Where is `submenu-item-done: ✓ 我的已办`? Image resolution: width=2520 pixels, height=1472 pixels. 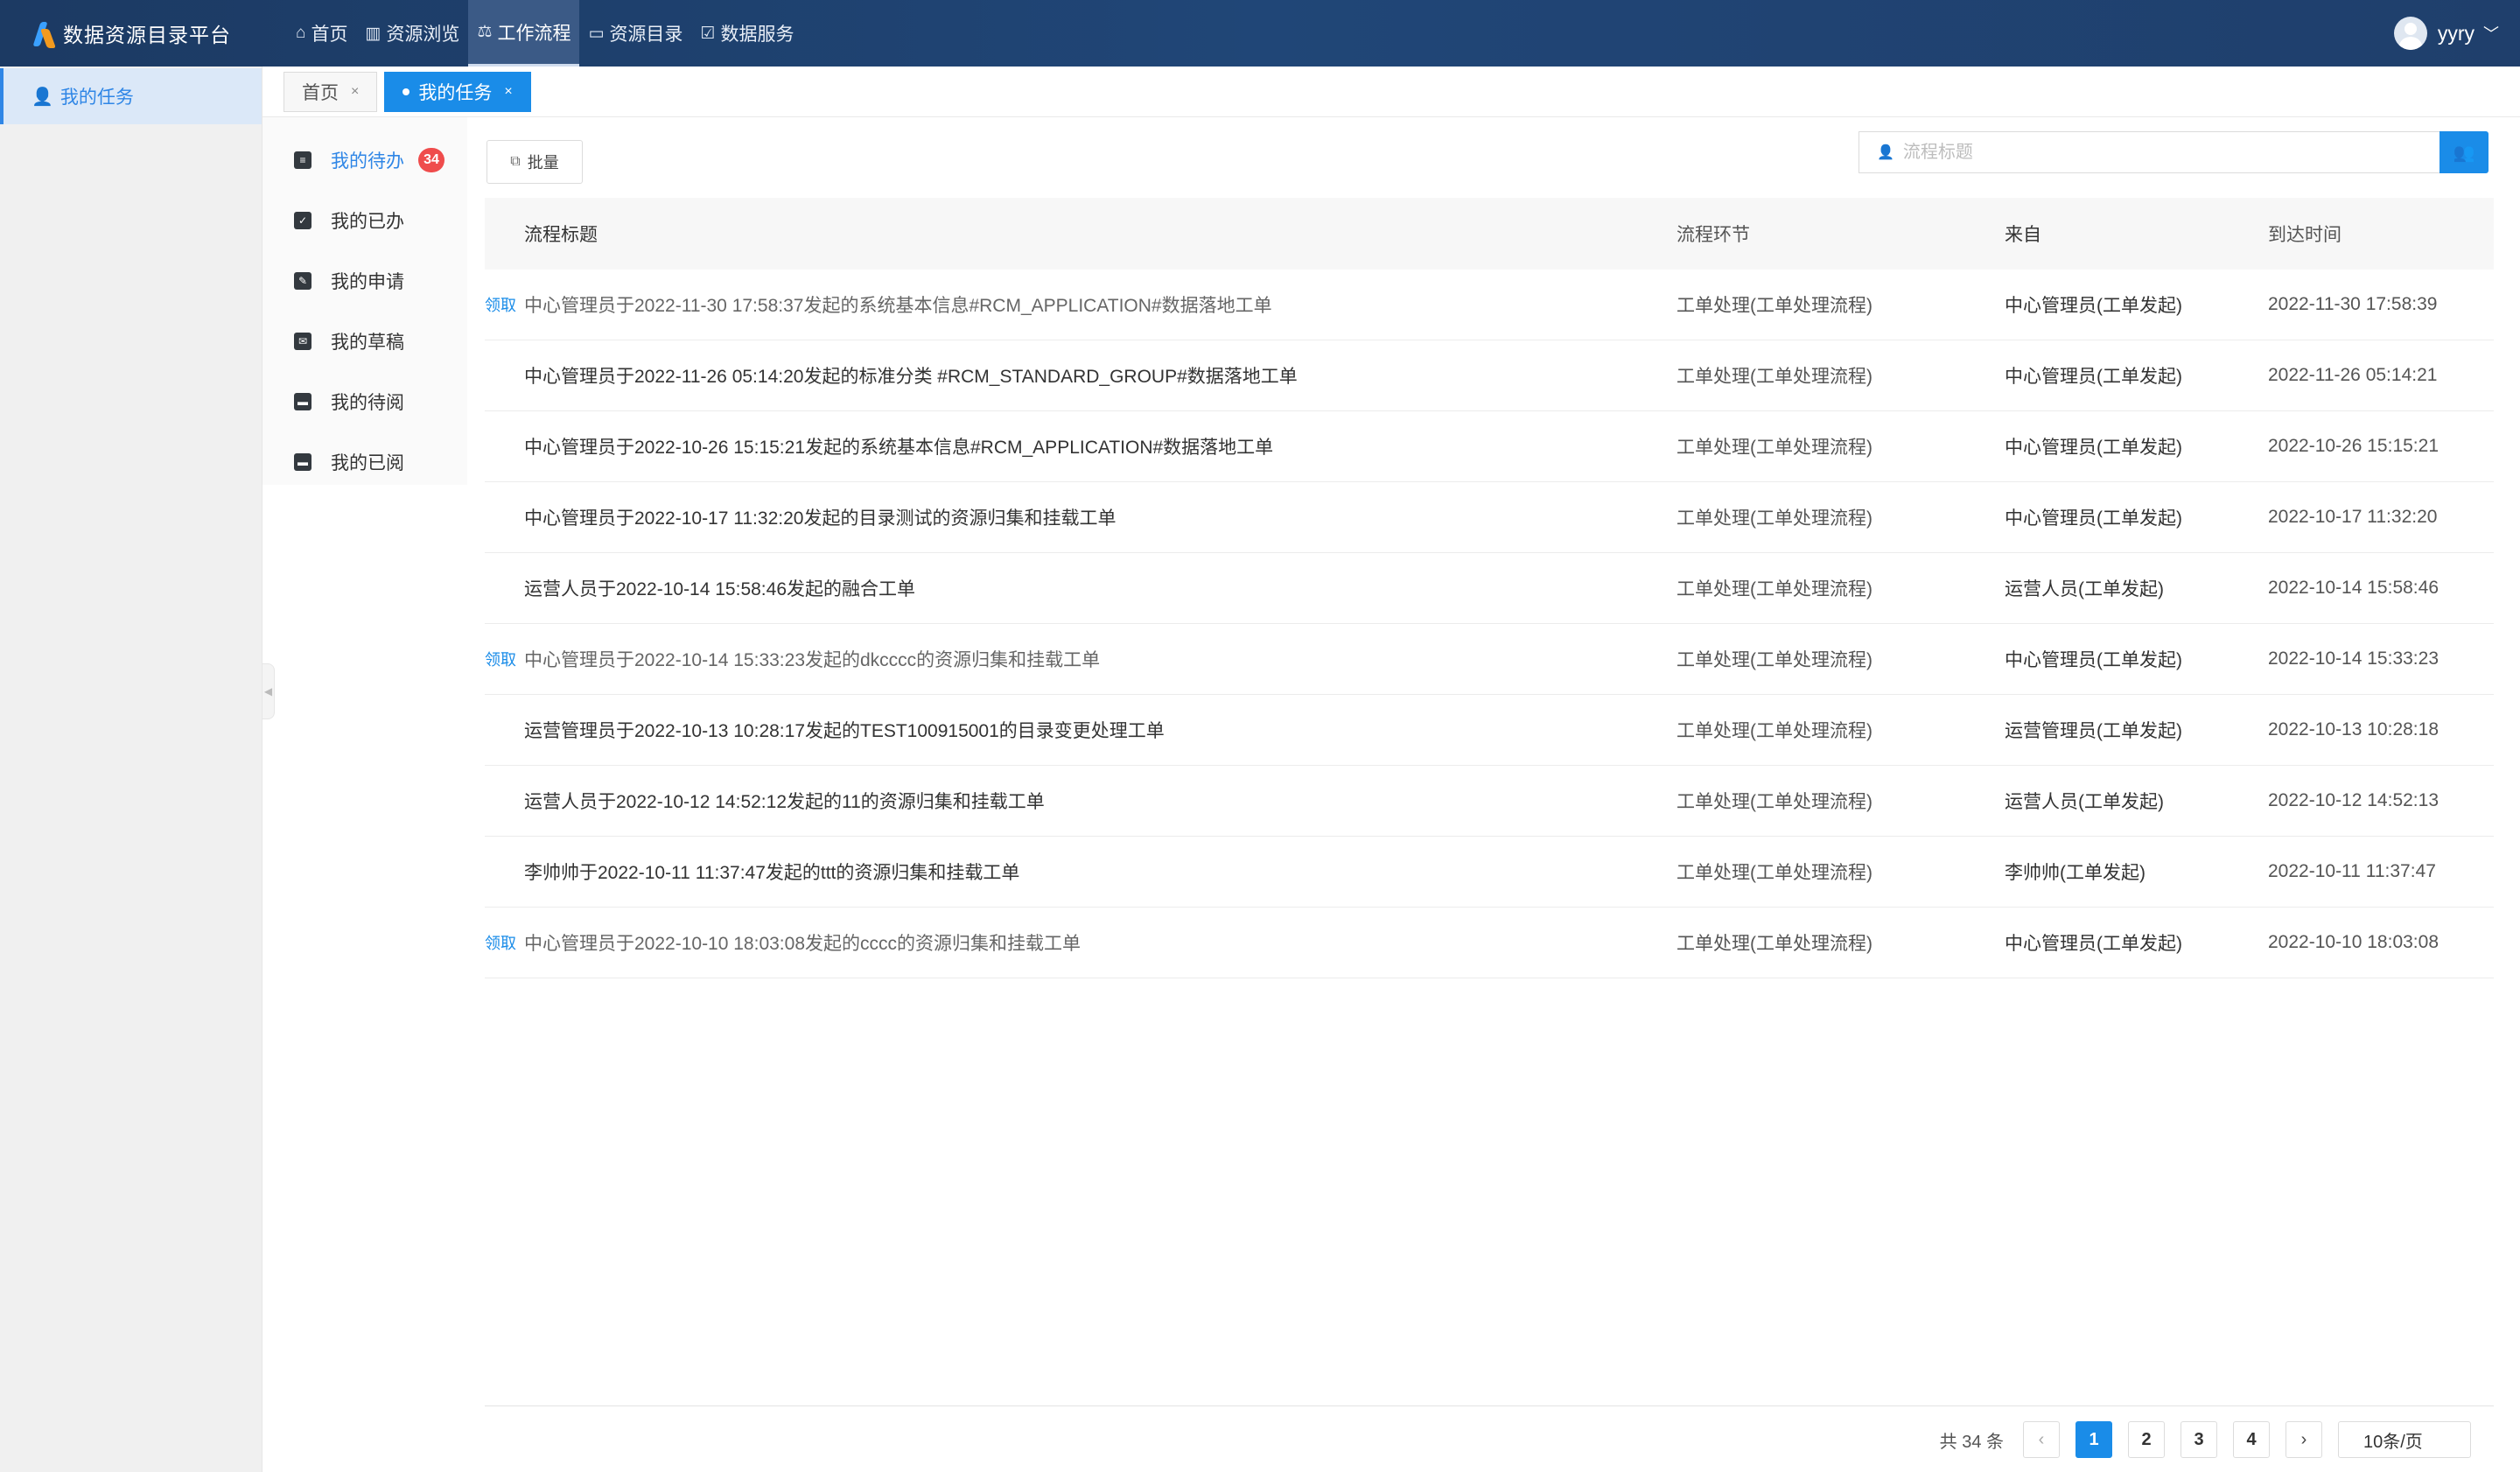 submenu-item-done: ✓ 我的已办 is located at coordinates (364, 220).